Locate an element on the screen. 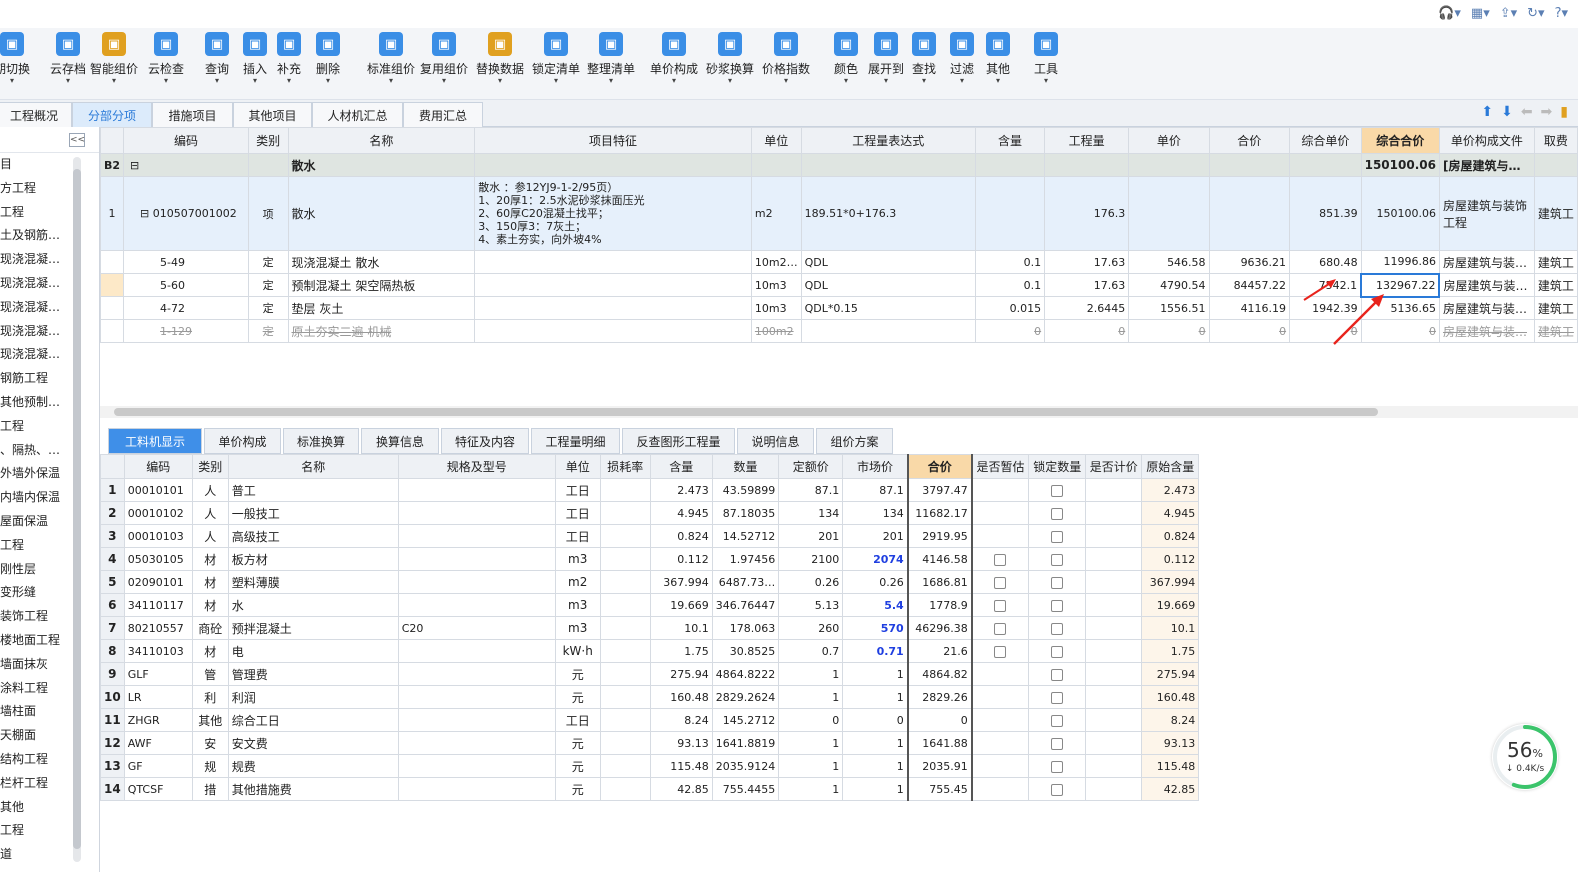  cell-qty: 2.6445 is located at coordinates (1087, 308).